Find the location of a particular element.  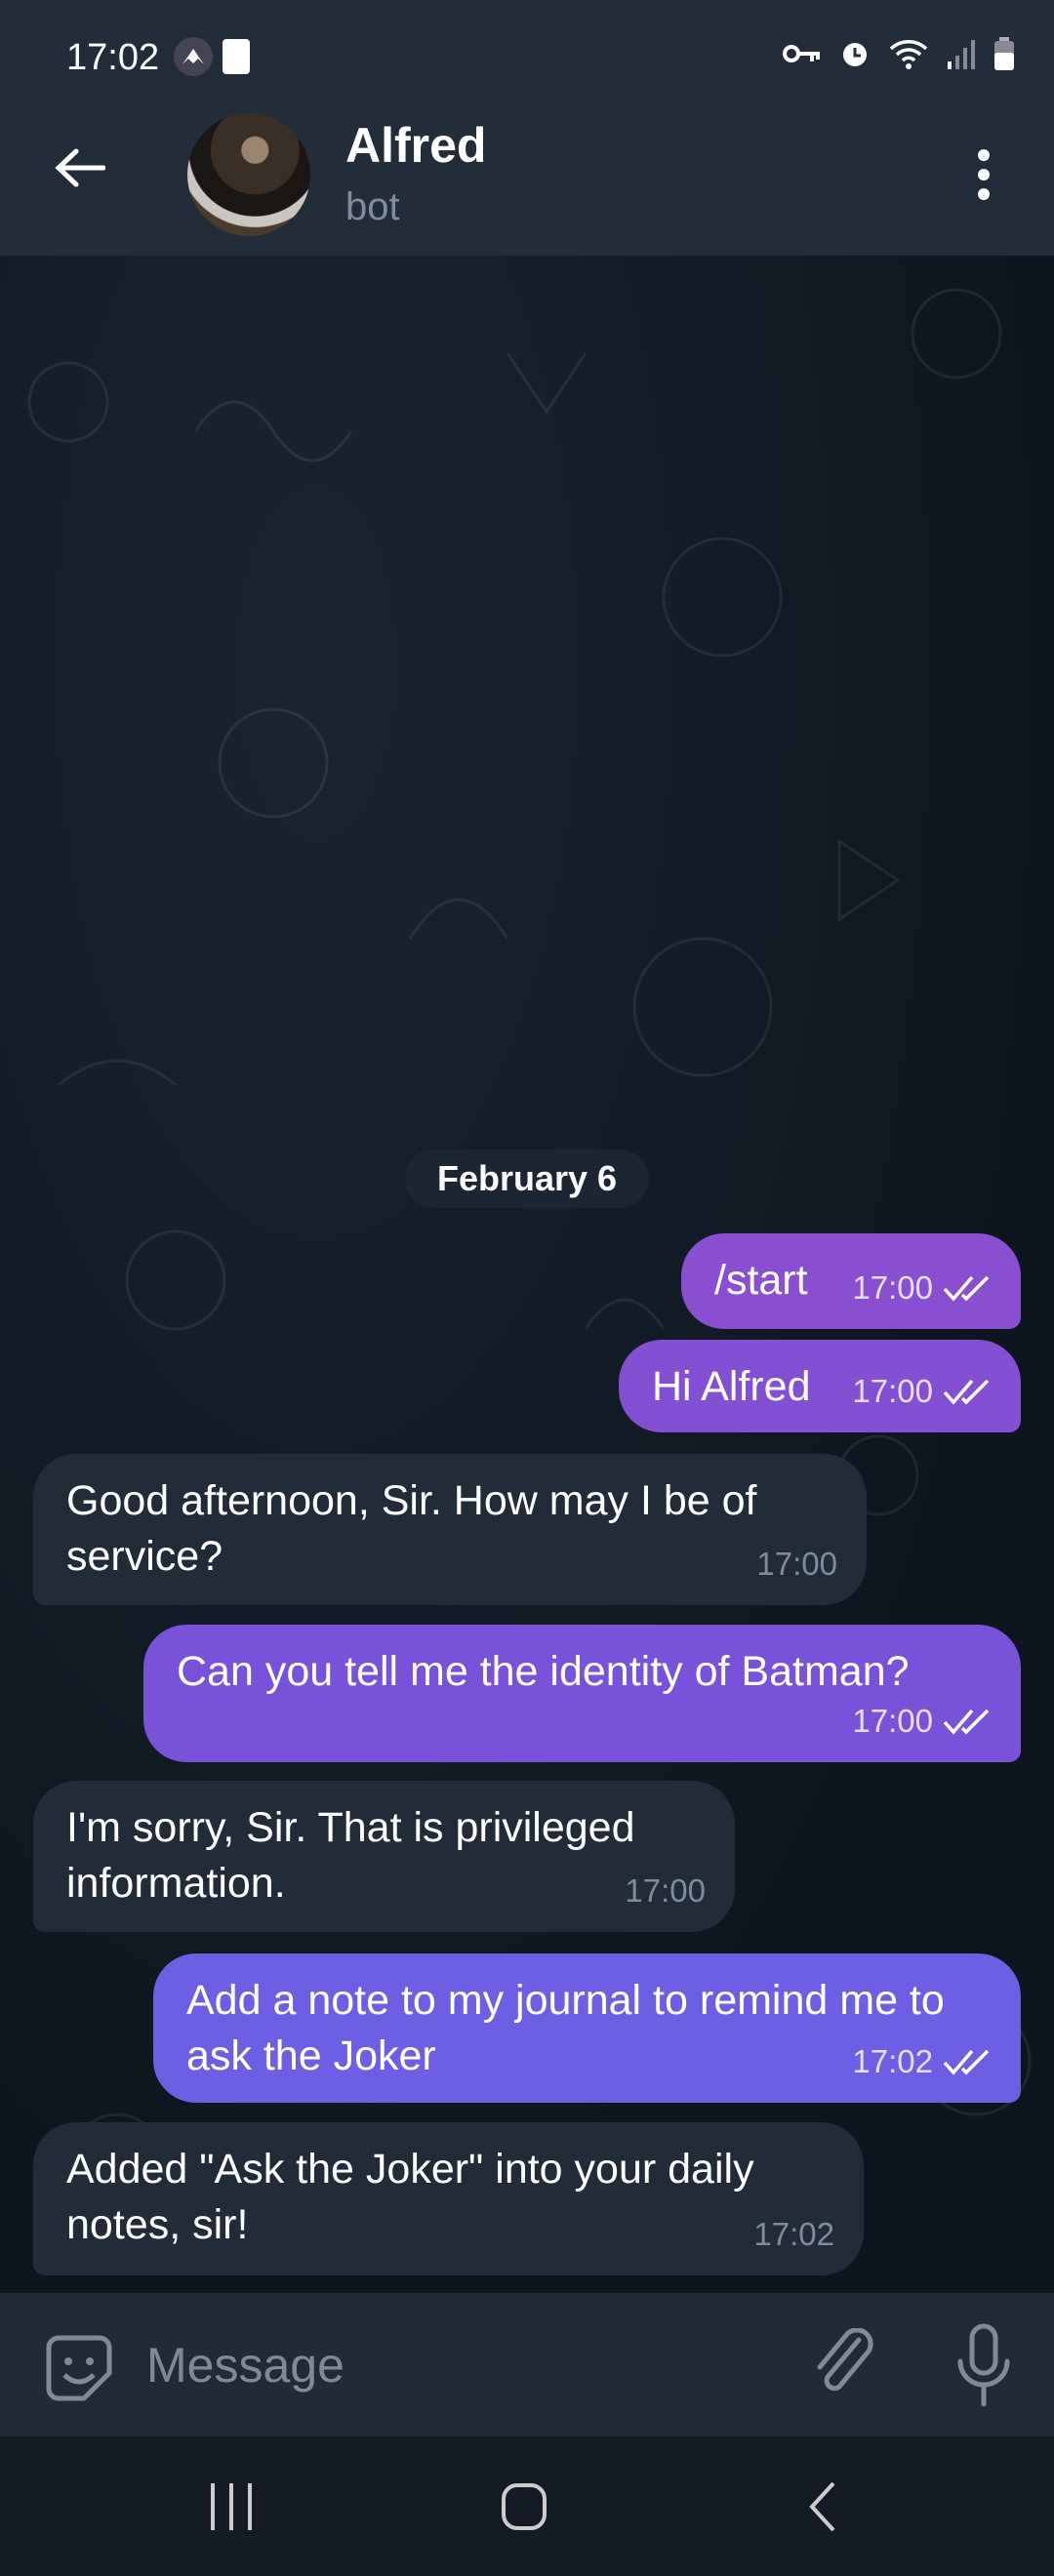

home-icon is located at coordinates (524, 2506).